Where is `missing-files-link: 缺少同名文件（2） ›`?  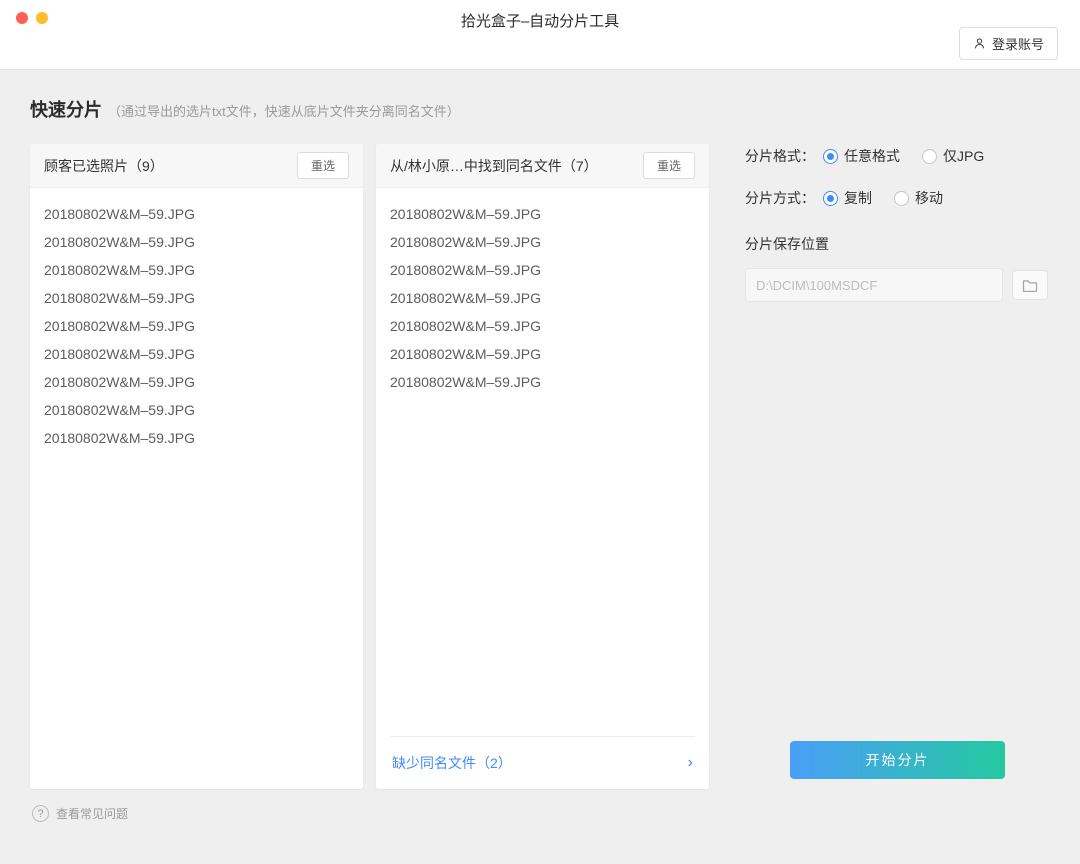
missing-files-link: 缺少同名文件（2） › is located at coordinates (542, 762).